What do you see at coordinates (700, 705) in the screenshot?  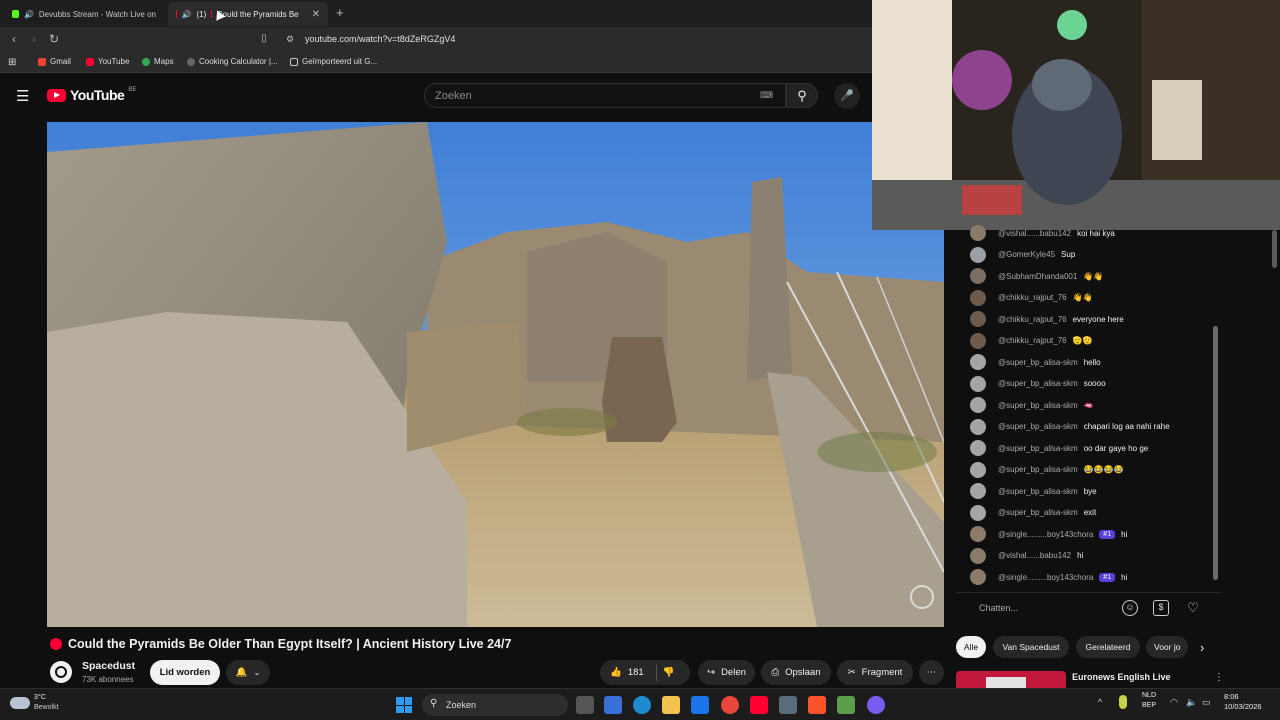 I see `outlook-icon` at bounding box center [700, 705].